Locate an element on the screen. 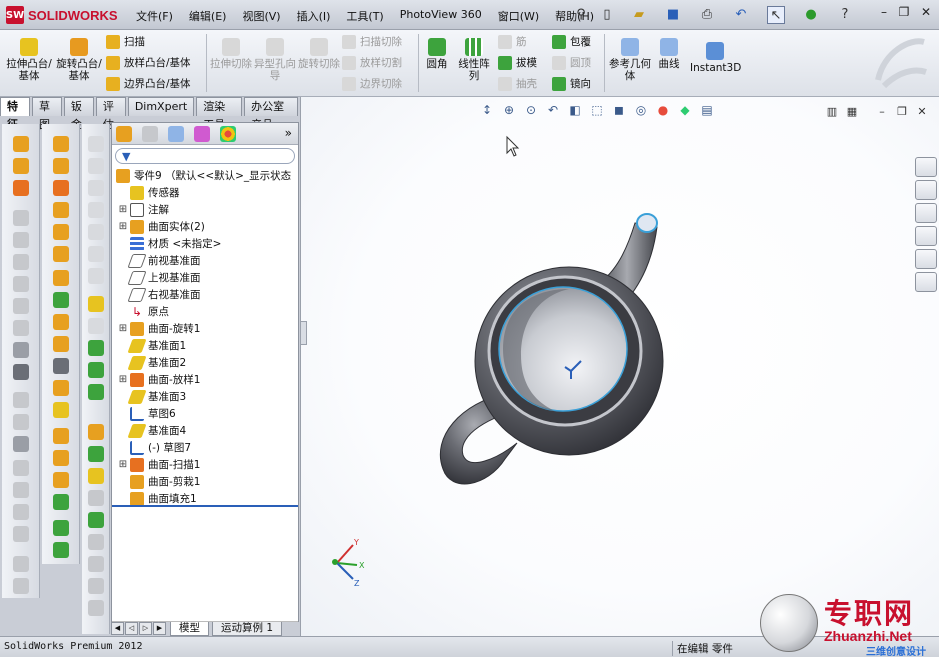 The height and width of the screenshot is (657, 939). tab-evaluate: 评估 is located at coordinates (110, 114).